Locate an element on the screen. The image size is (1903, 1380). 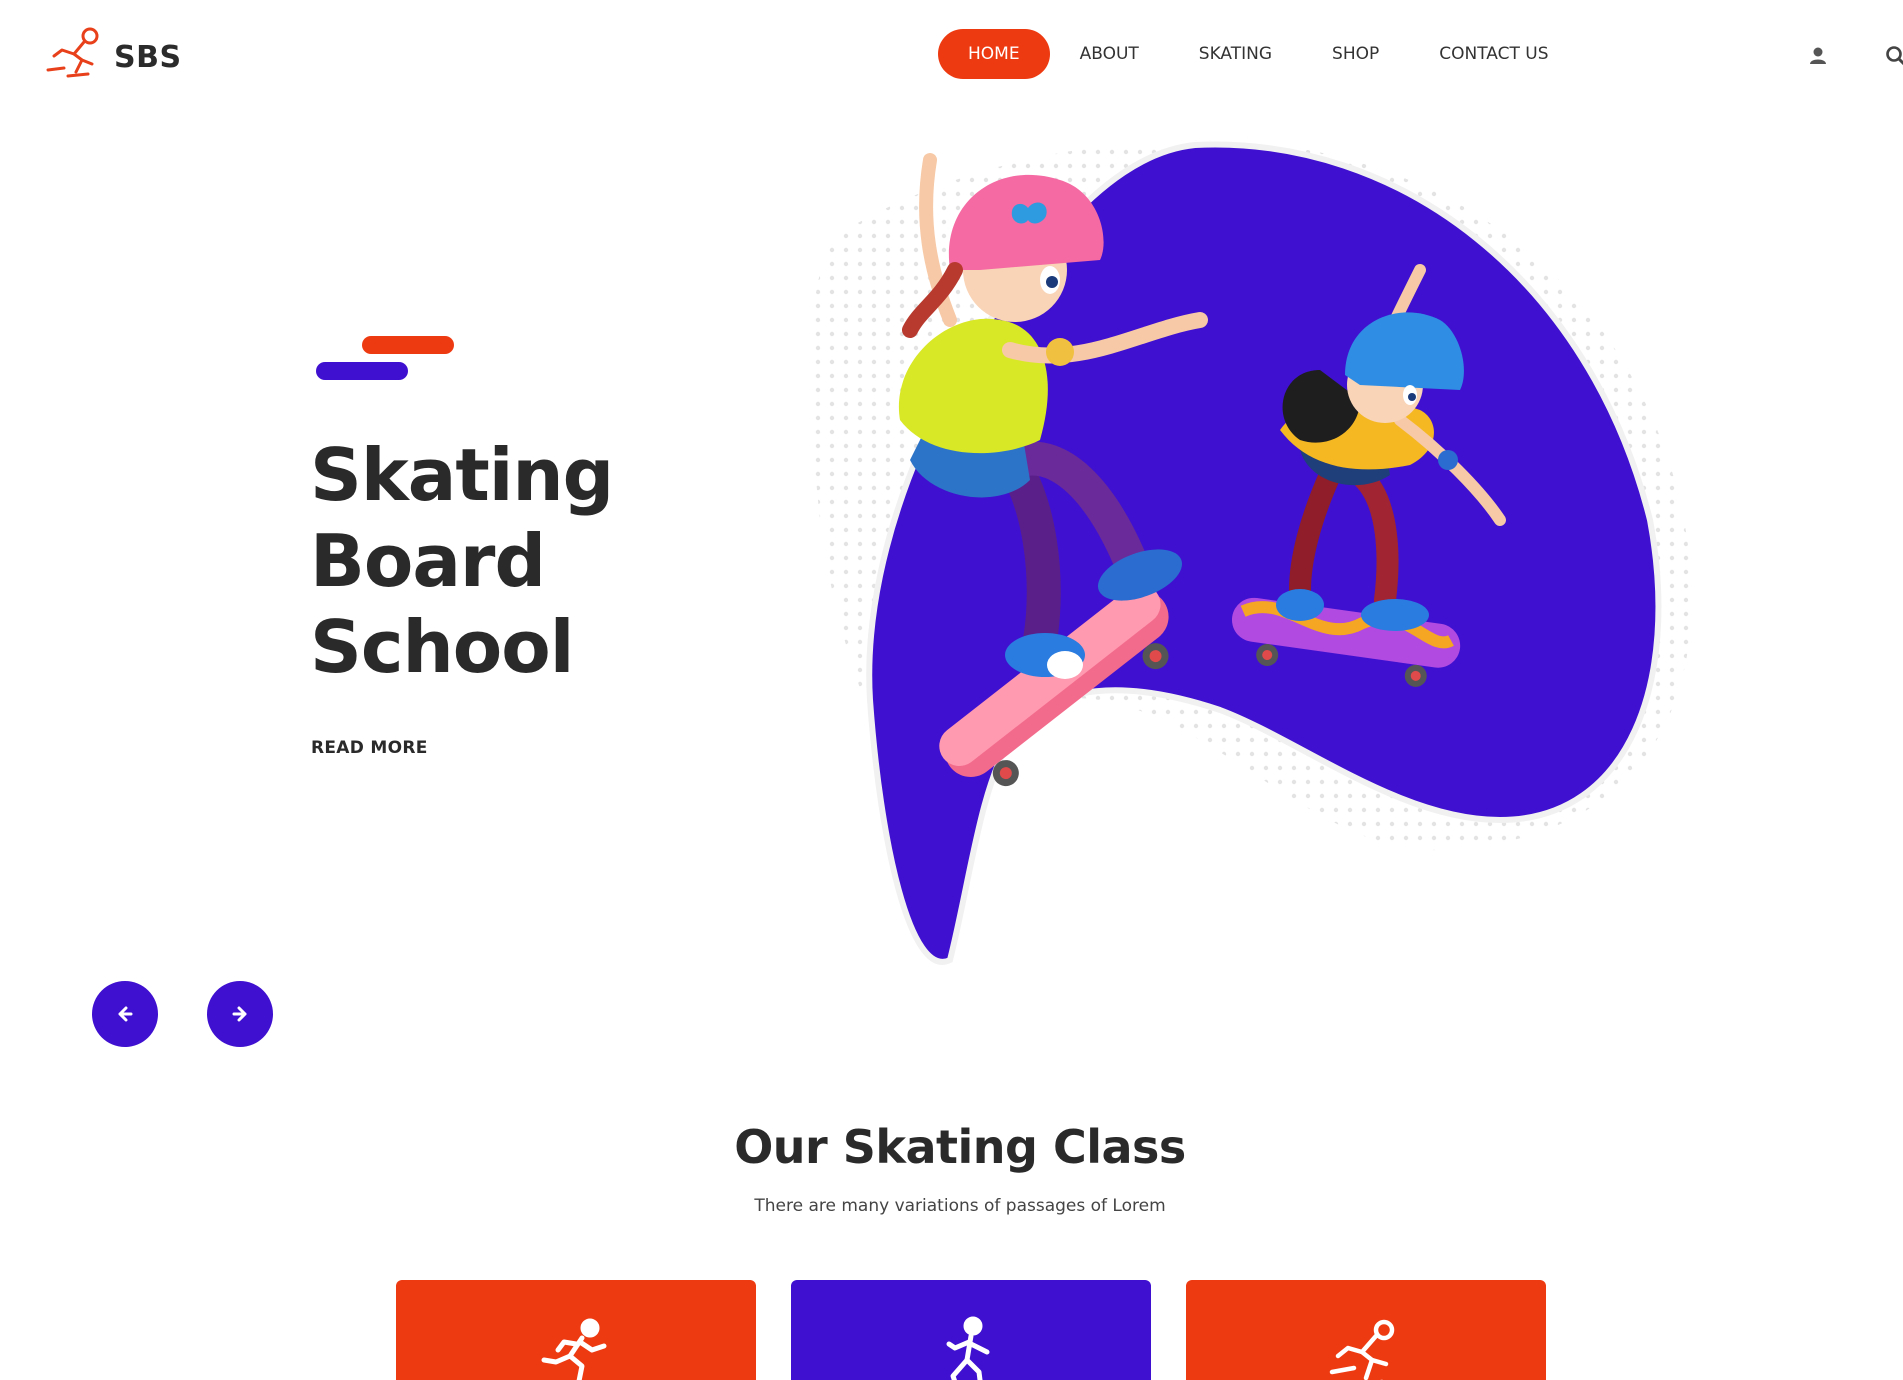
hero-title-line: Skating is located at coordinates (462, 475).